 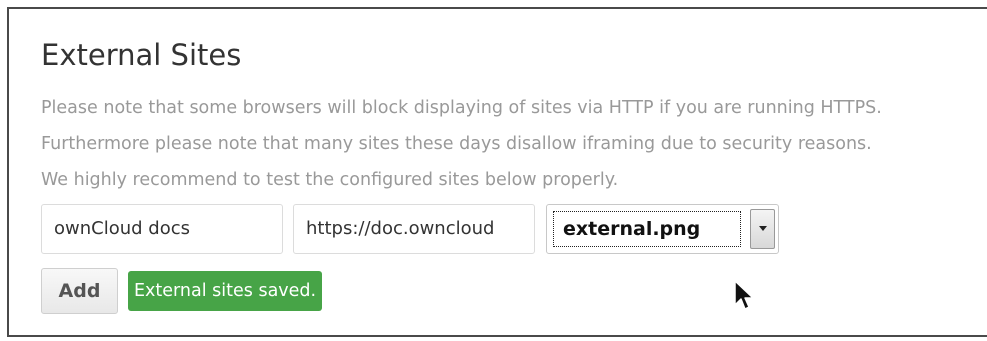 What do you see at coordinates (162, 229) in the screenshot?
I see `site-name-input: ownCloud docs` at bounding box center [162, 229].